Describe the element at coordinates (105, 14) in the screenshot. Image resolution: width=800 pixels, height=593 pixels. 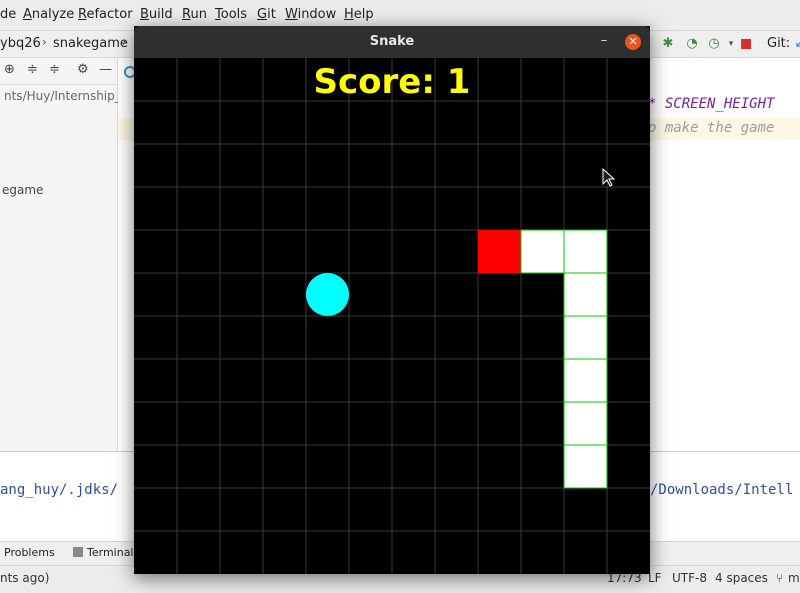
I see `menu-refactor: Refactor` at that location.